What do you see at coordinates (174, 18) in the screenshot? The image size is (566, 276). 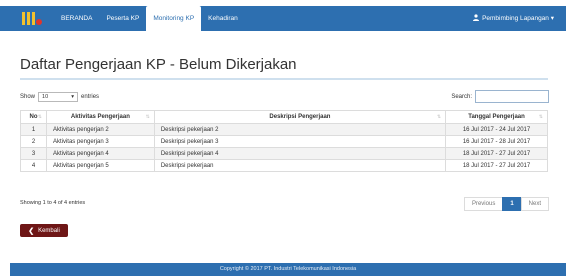 I see `nav-item-monitoring-kp: Monitoring KP` at bounding box center [174, 18].